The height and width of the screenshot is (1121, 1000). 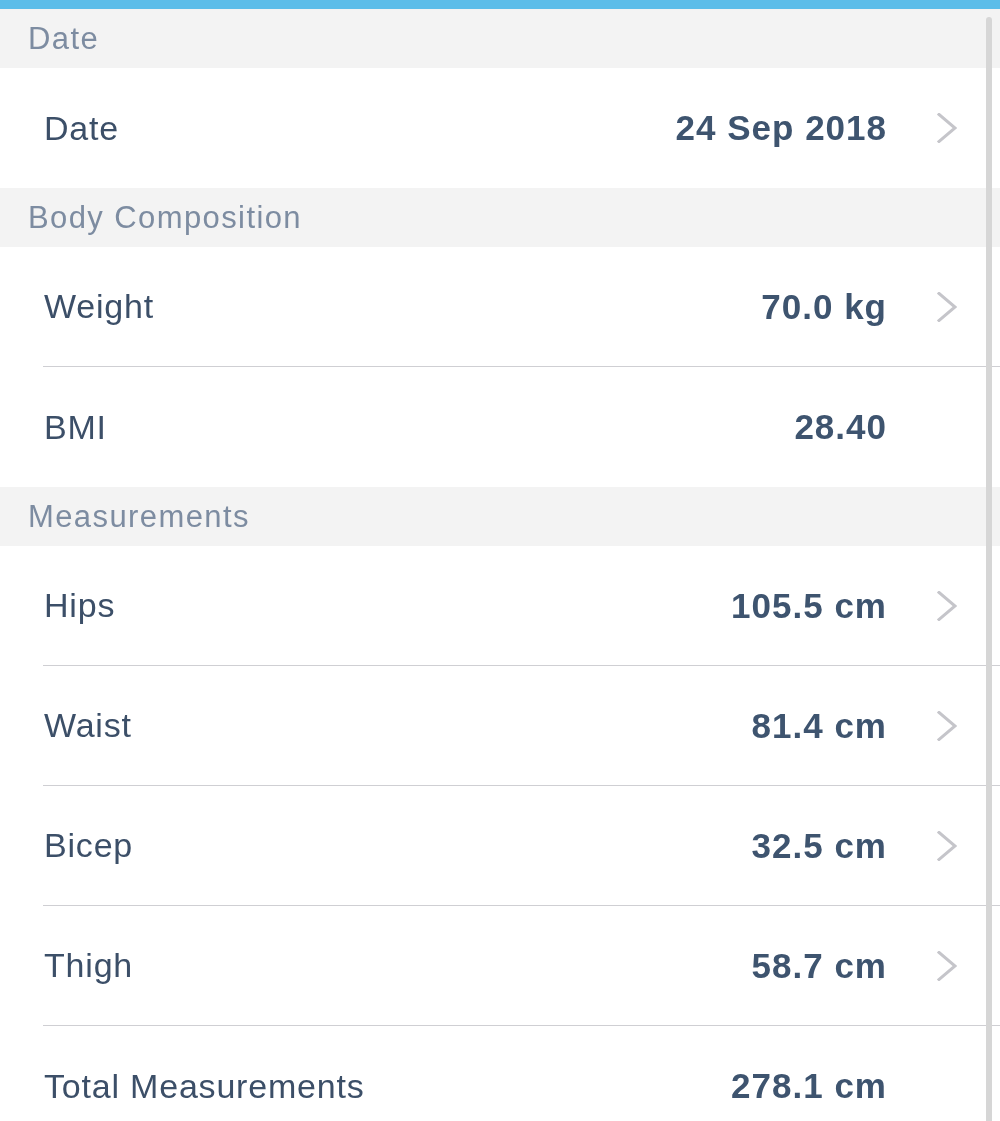 I want to click on section-header: Date, so click(x=500, y=38).